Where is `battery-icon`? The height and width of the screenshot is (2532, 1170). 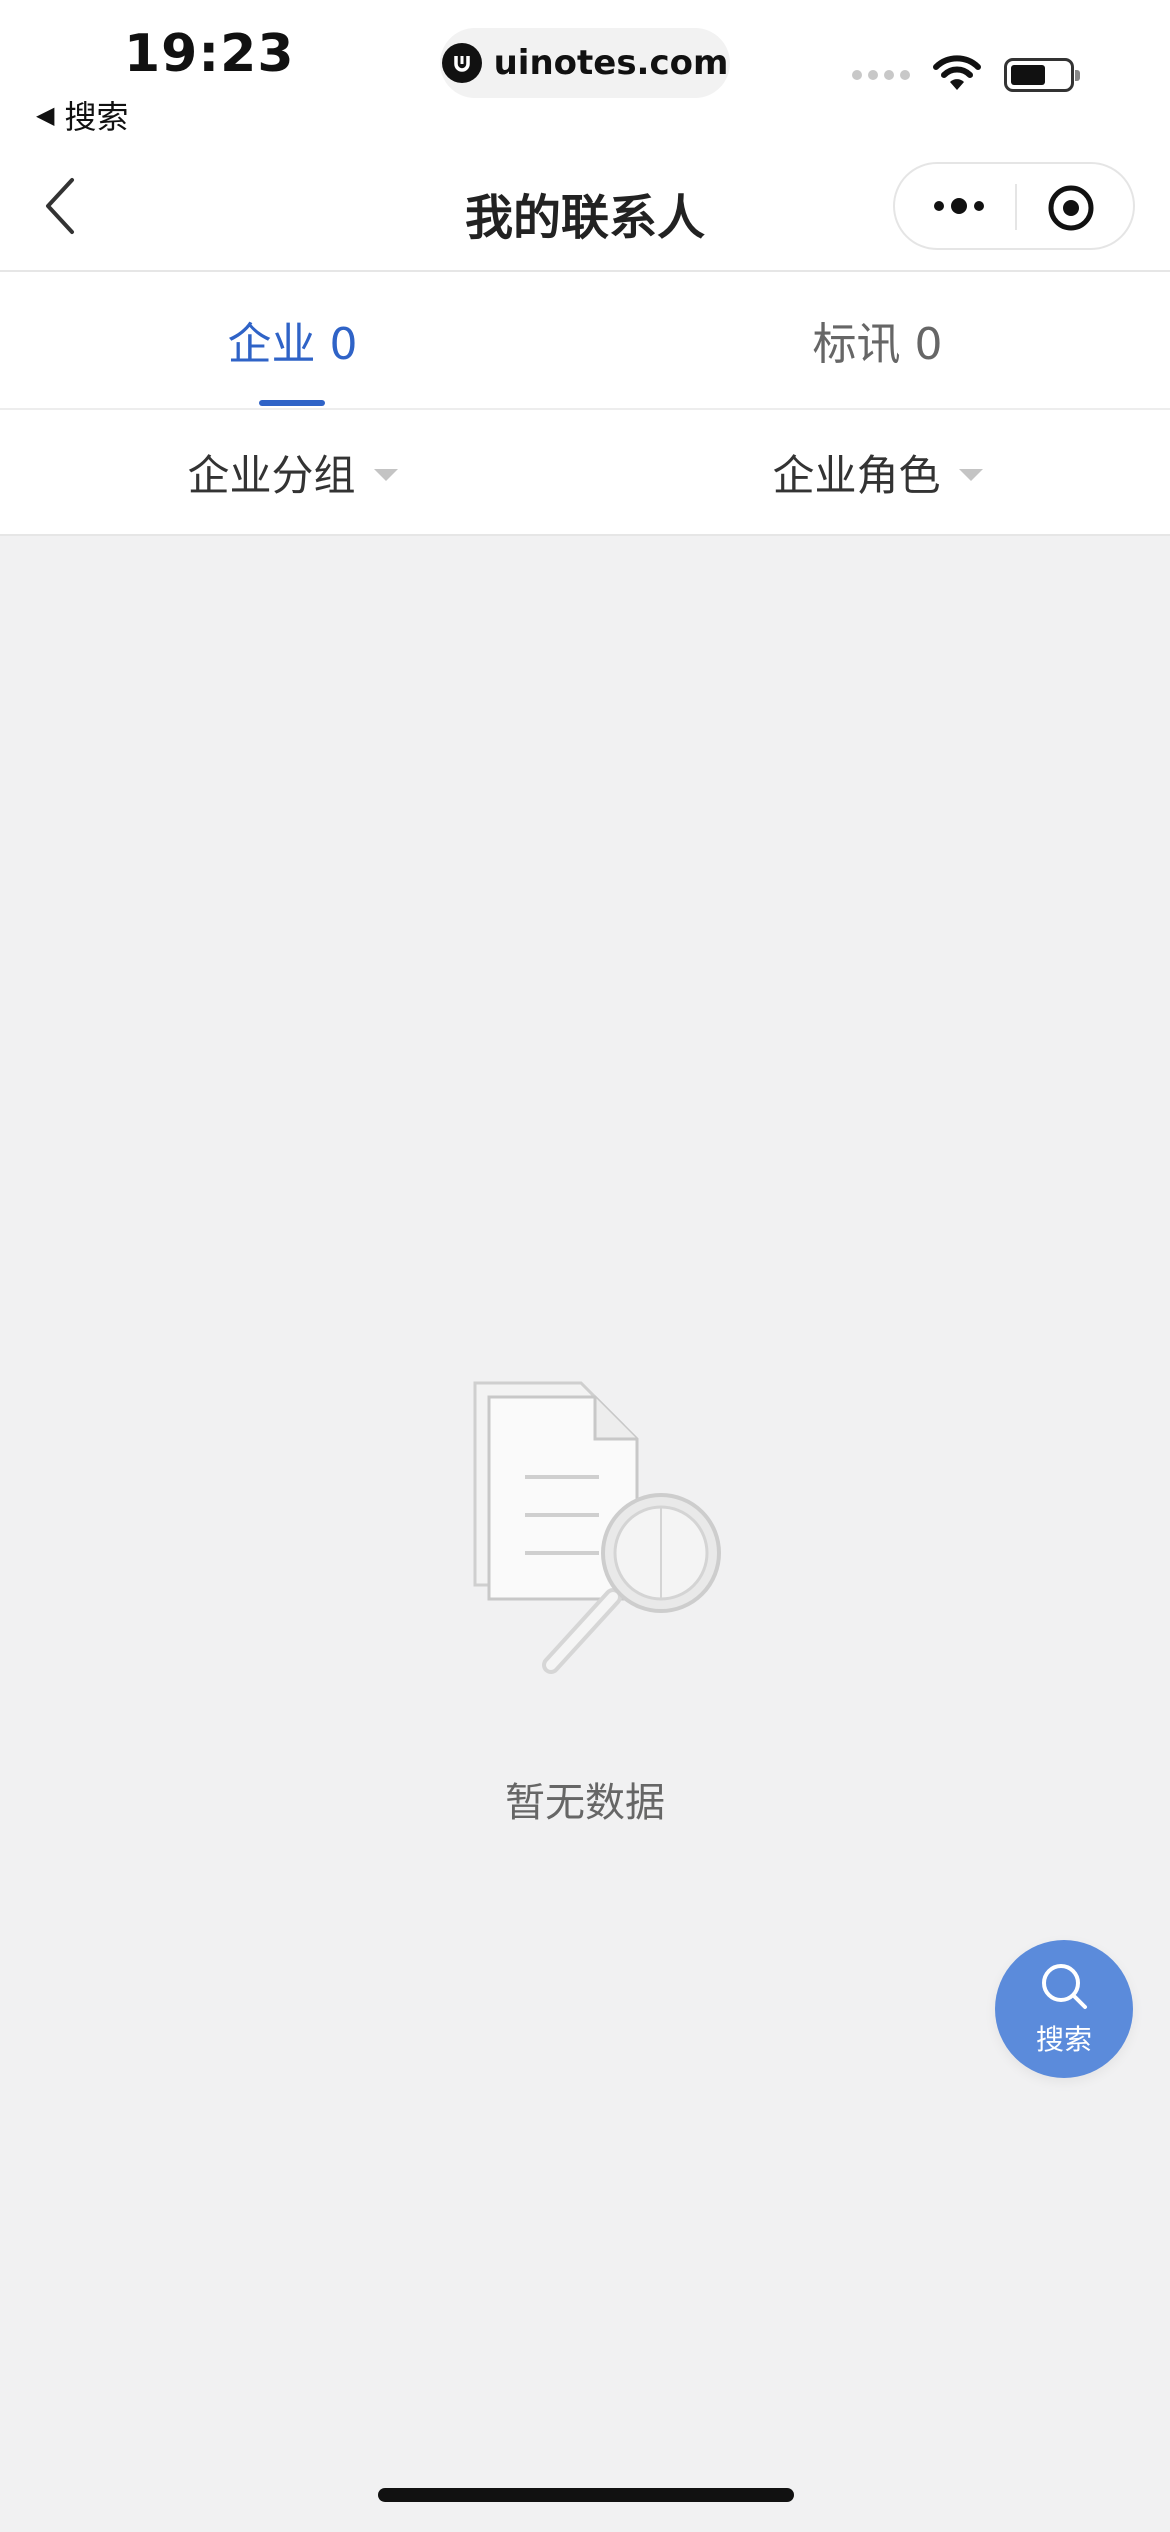 battery-icon is located at coordinates (1042, 75).